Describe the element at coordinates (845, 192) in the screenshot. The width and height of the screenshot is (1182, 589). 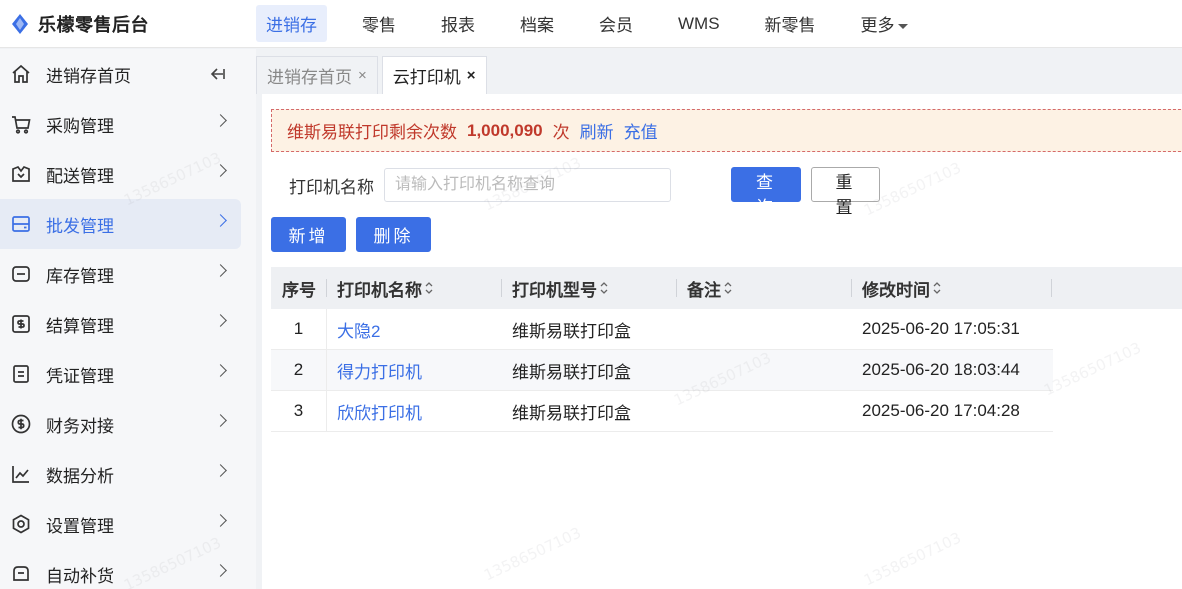
I see `reset-button: 重置` at that location.